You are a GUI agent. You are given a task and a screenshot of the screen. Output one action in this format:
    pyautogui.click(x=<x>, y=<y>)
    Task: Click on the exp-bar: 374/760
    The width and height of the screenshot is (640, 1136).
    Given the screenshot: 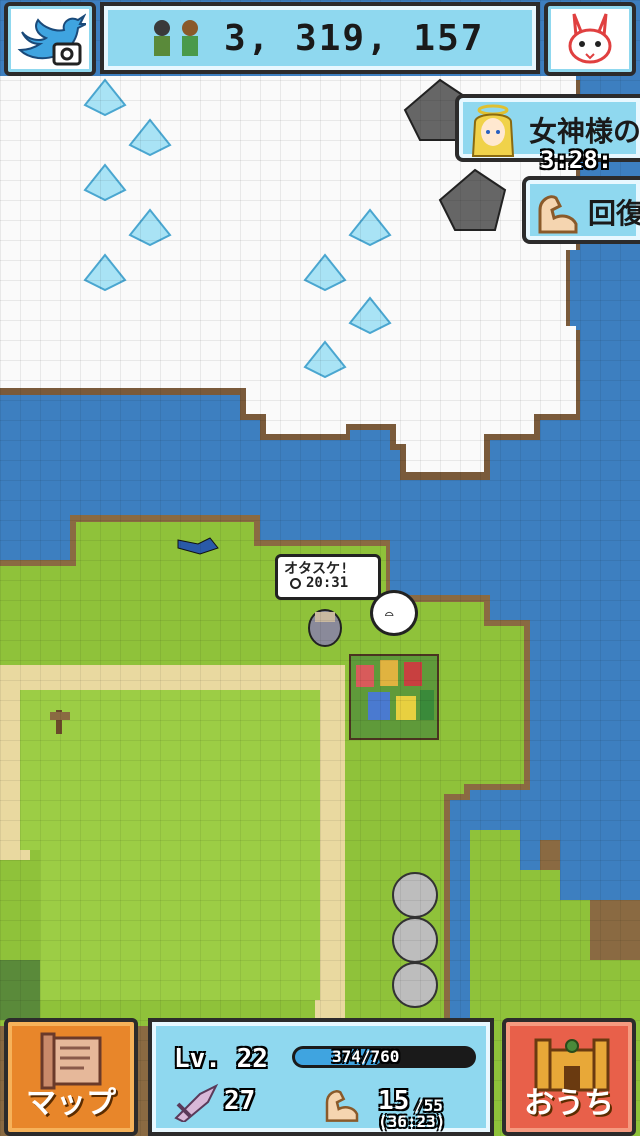 What is the action you would take?
    pyautogui.click(x=384, y=1057)
    